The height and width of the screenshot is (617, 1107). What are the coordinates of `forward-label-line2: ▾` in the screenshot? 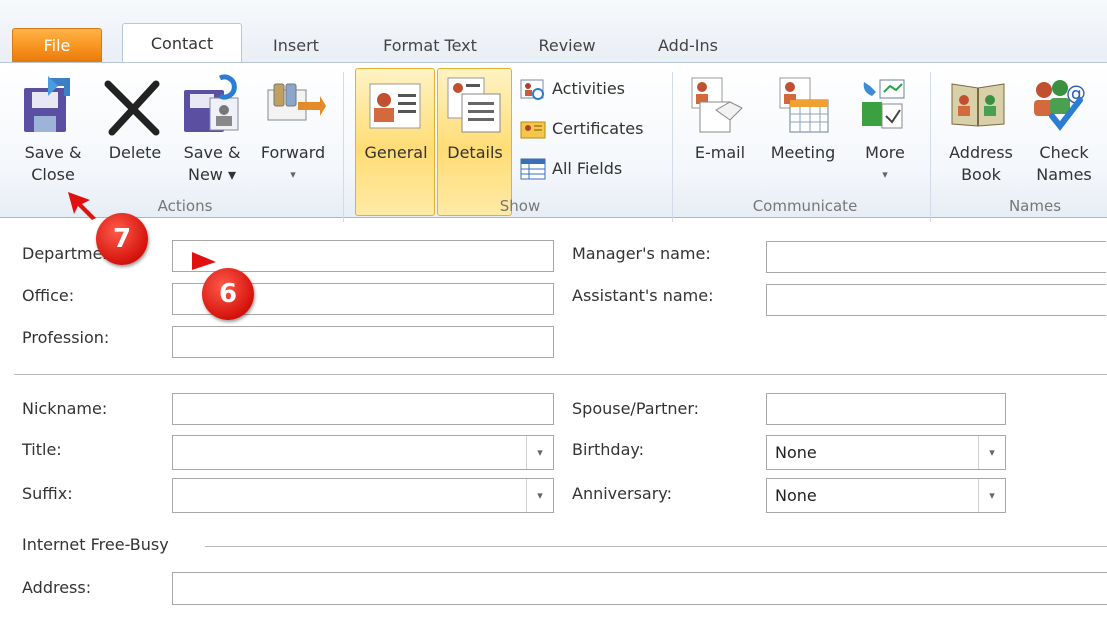 It's located at (293, 174).